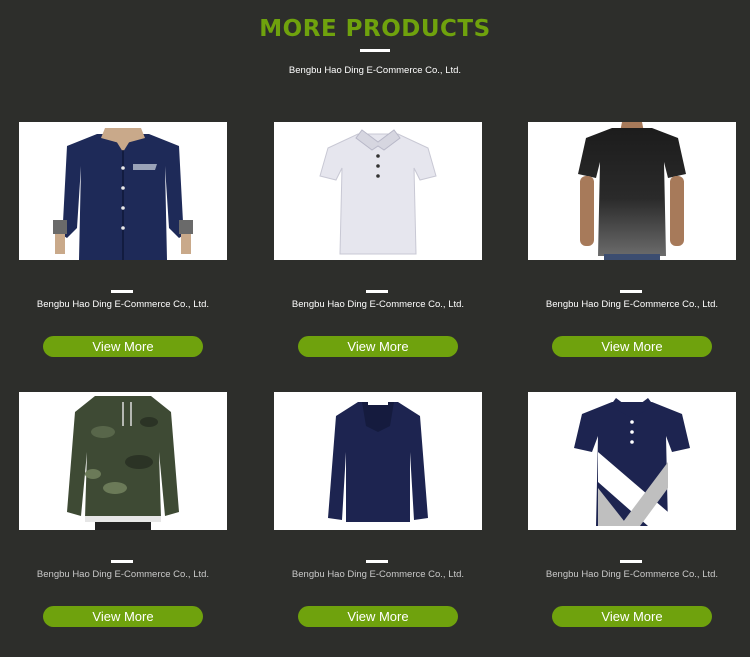 This screenshot has width=750, height=657. What do you see at coordinates (123, 191) in the screenshot?
I see `product-image-navy-shirt` at bounding box center [123, 191].